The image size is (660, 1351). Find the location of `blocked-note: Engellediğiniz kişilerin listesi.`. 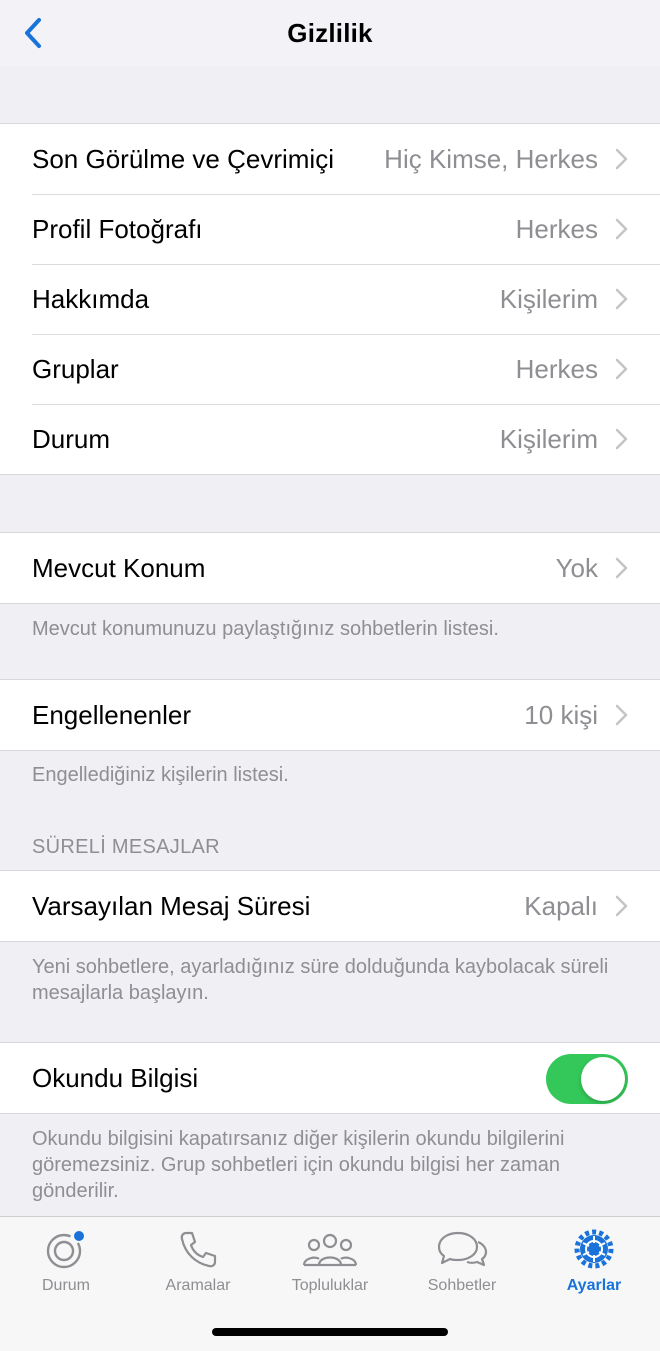

blocked-note: Engellediğiniz kişilerin listesi. is located at coordinates (160, 775).